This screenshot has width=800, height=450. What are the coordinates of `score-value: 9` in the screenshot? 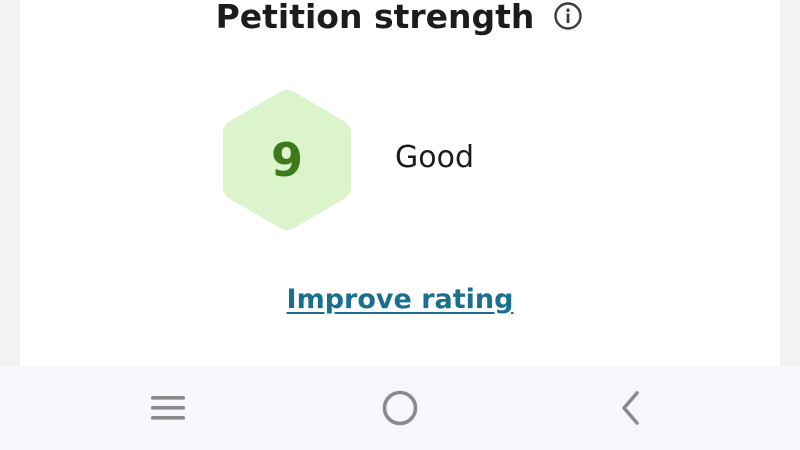 It's located at (286, 160).